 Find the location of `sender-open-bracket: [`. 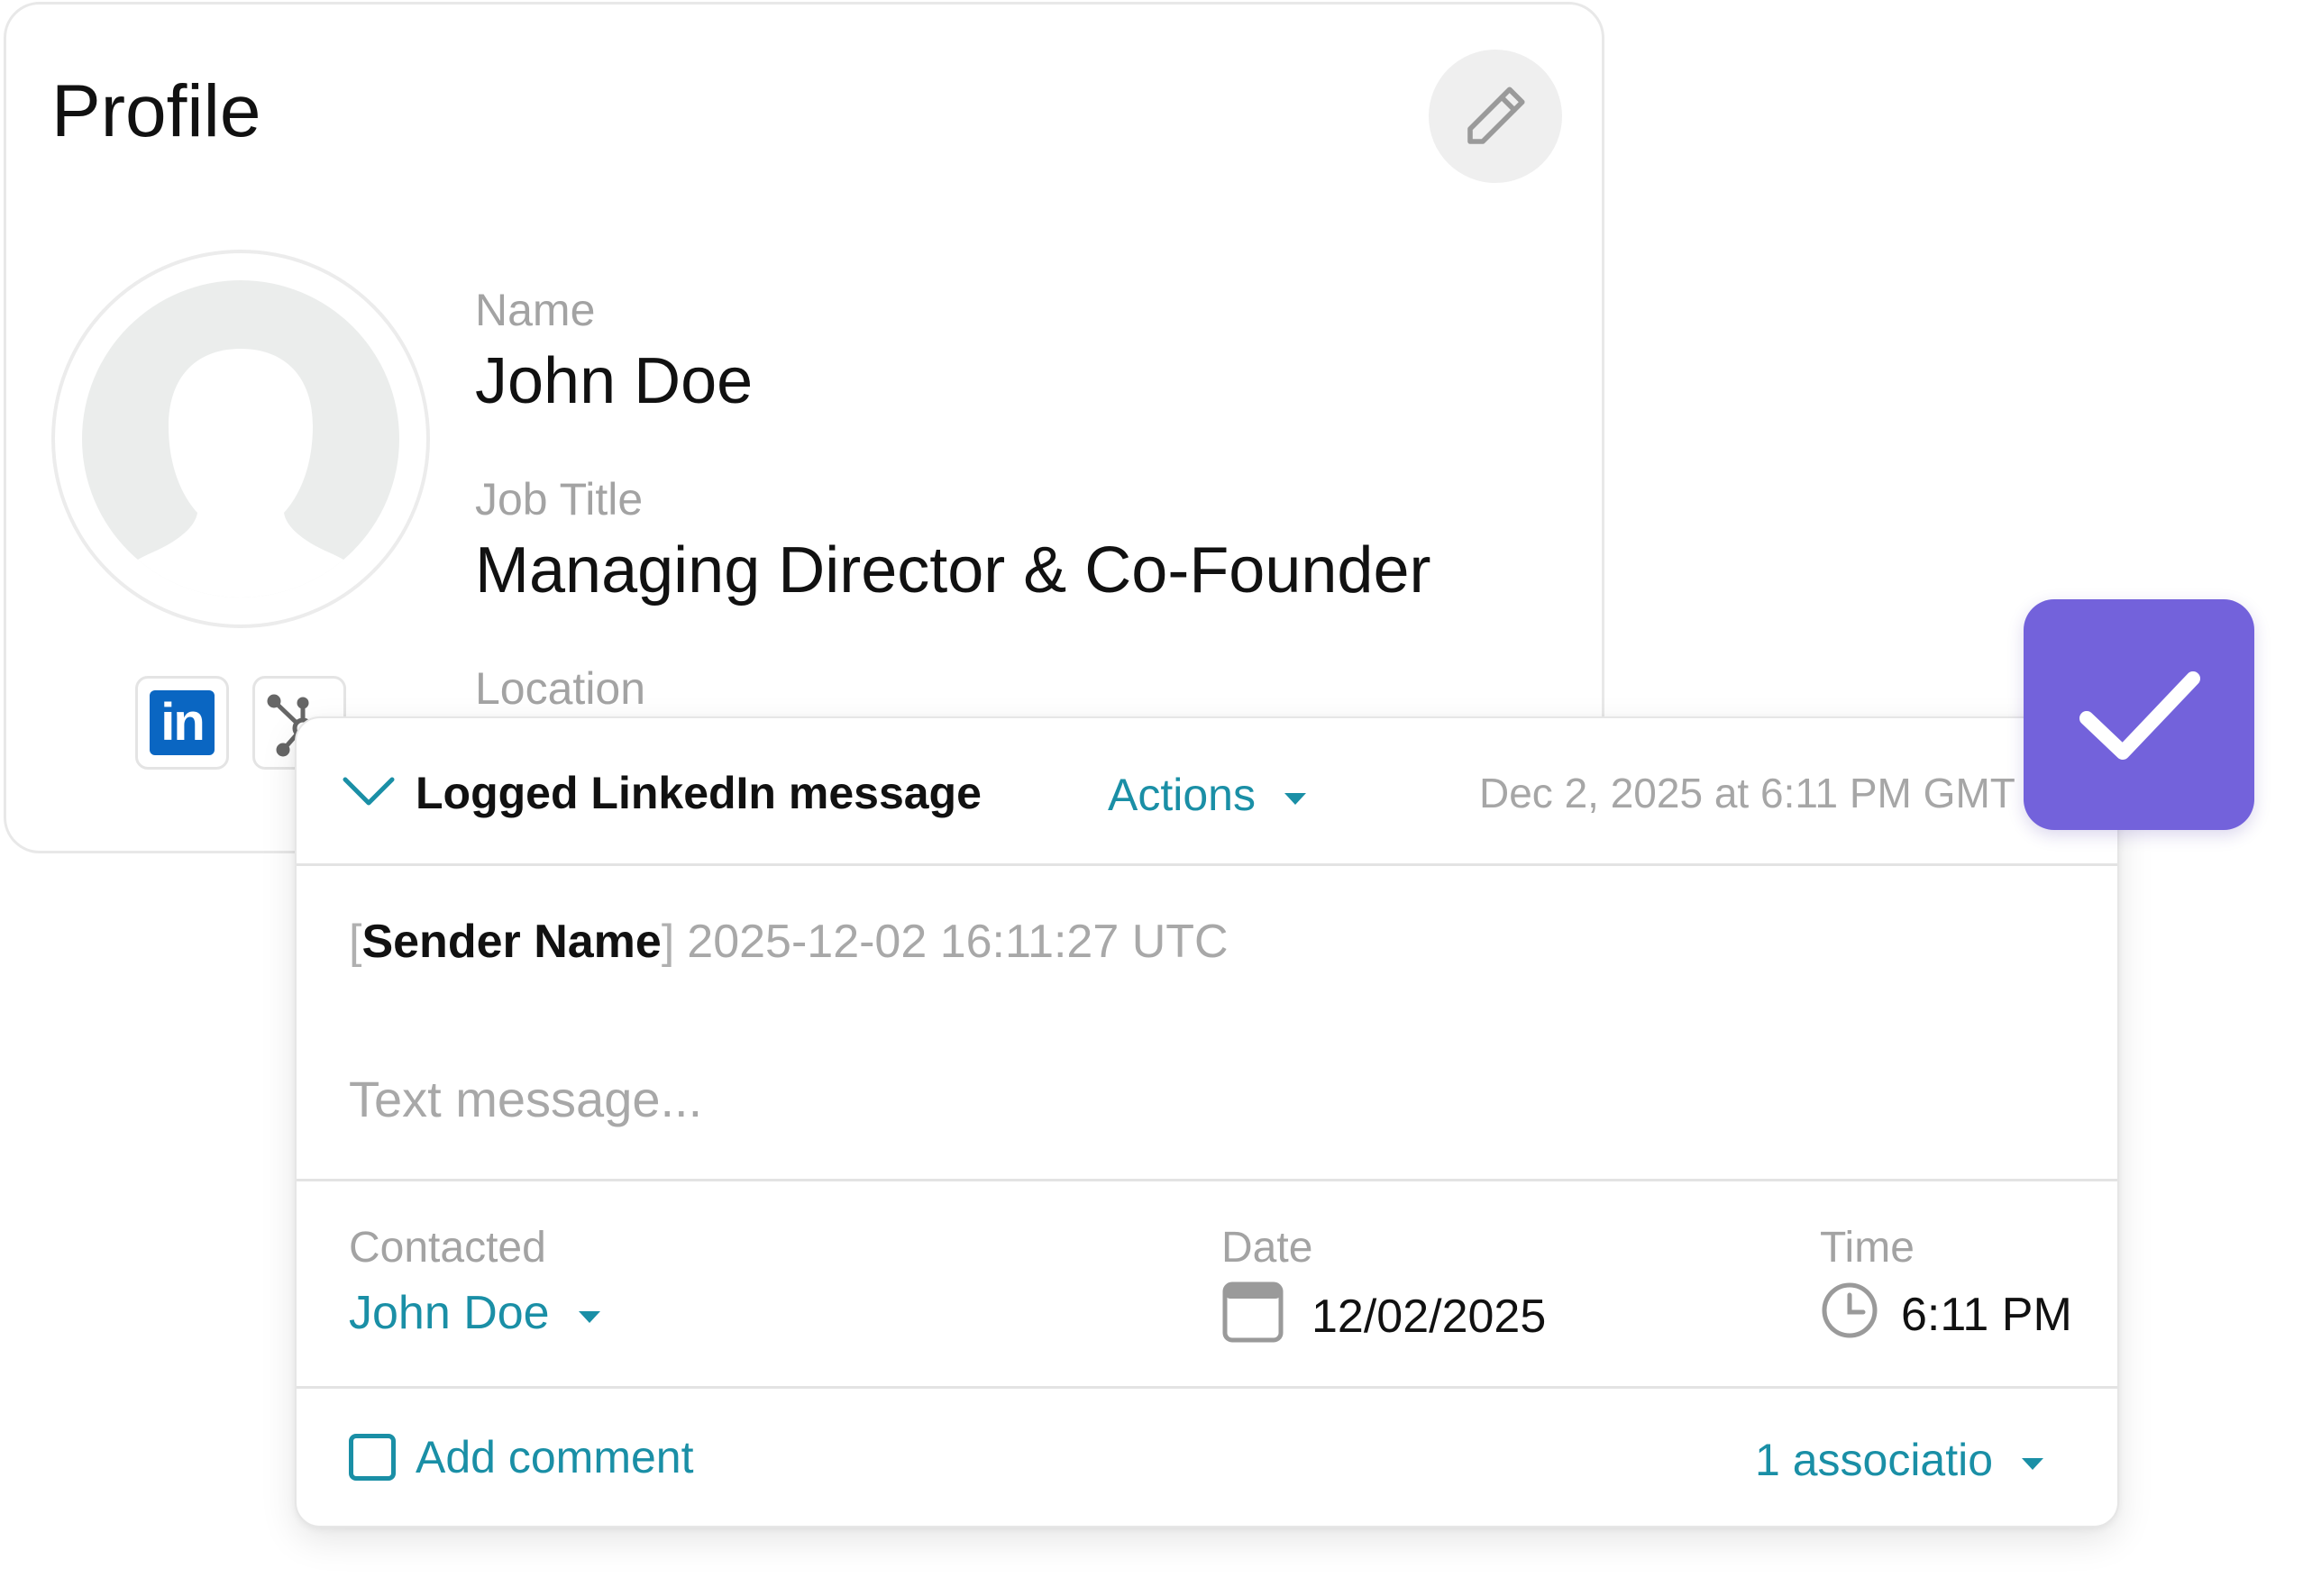

sender-open-bracket: [ is located at coordinates (355, 942).